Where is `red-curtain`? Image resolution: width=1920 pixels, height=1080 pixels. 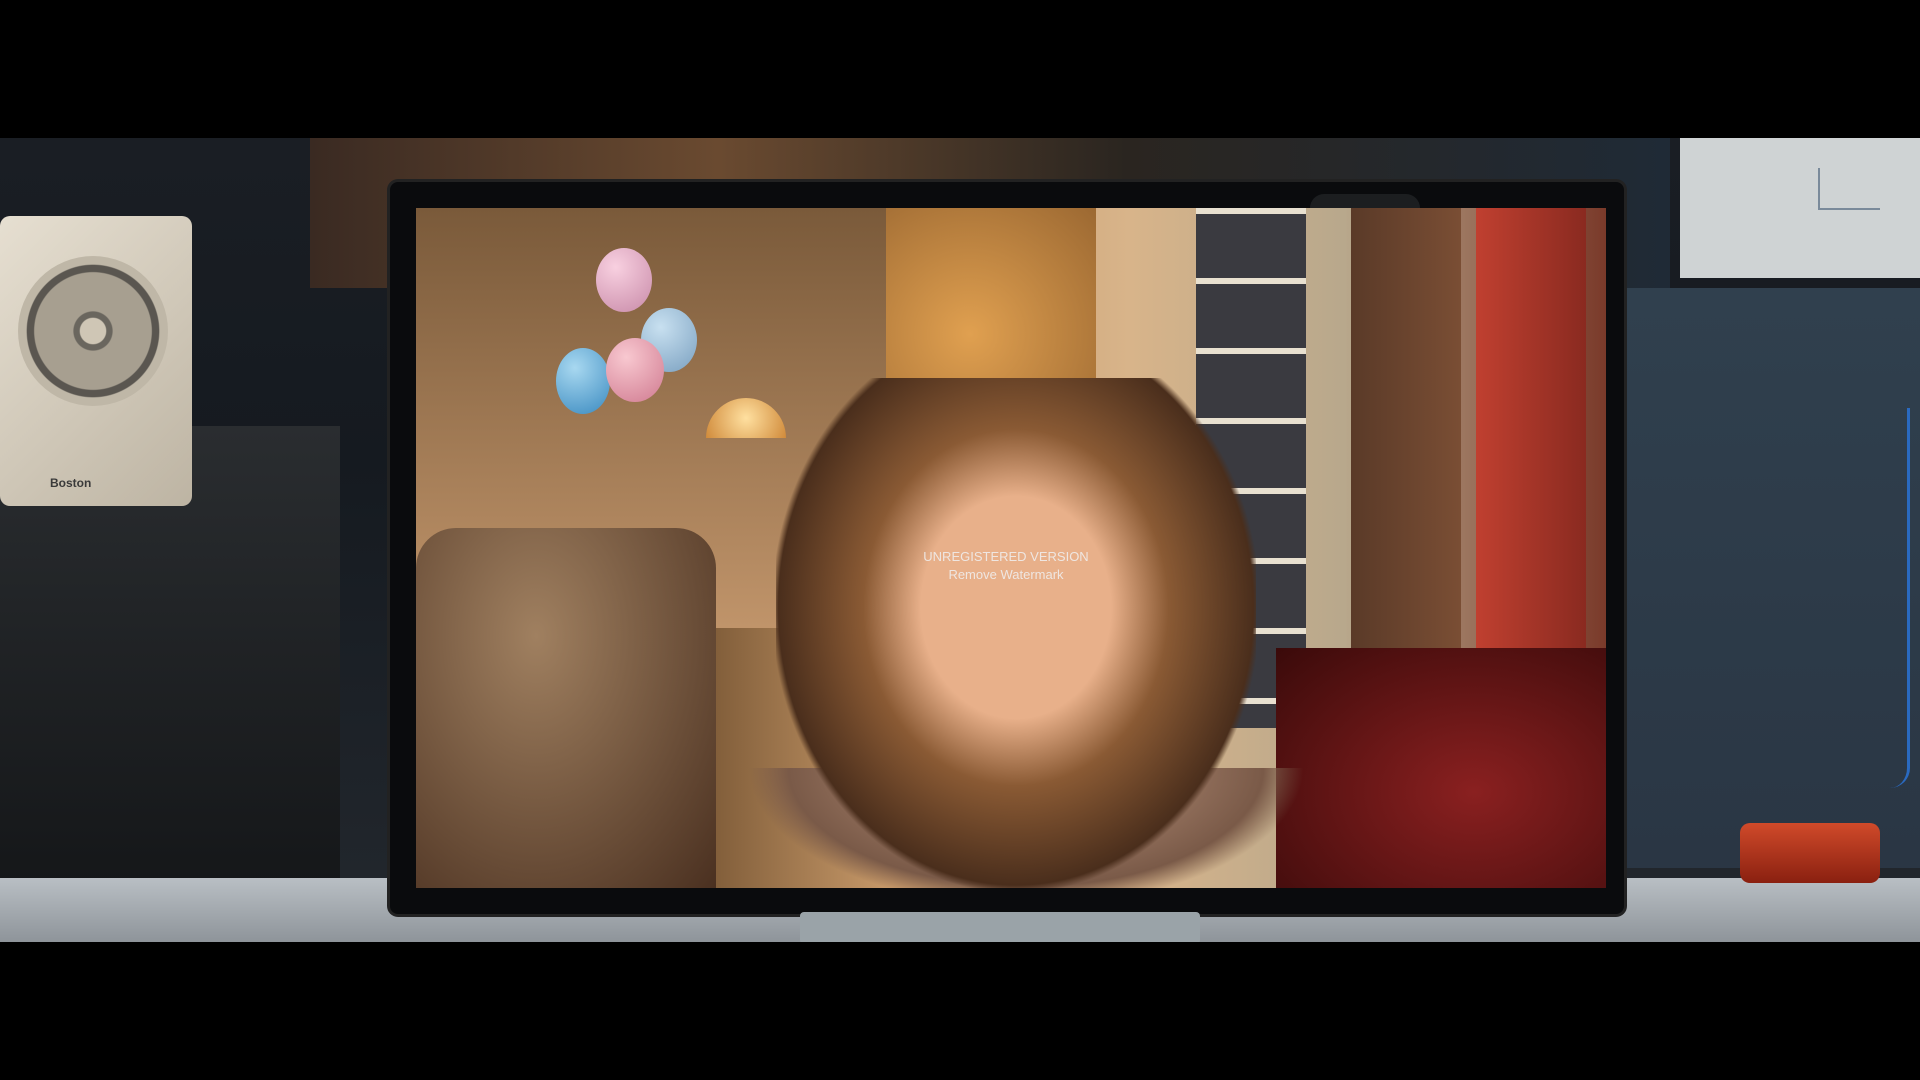 red-curtain is located at coordinates (1531, 438).